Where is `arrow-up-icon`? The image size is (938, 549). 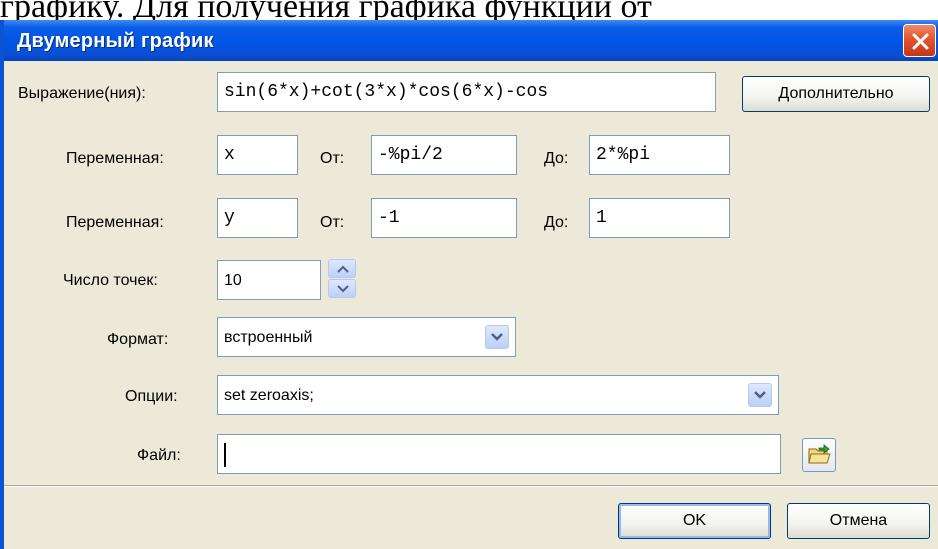 arrow-up-icon is located at coordinates (343, 269).